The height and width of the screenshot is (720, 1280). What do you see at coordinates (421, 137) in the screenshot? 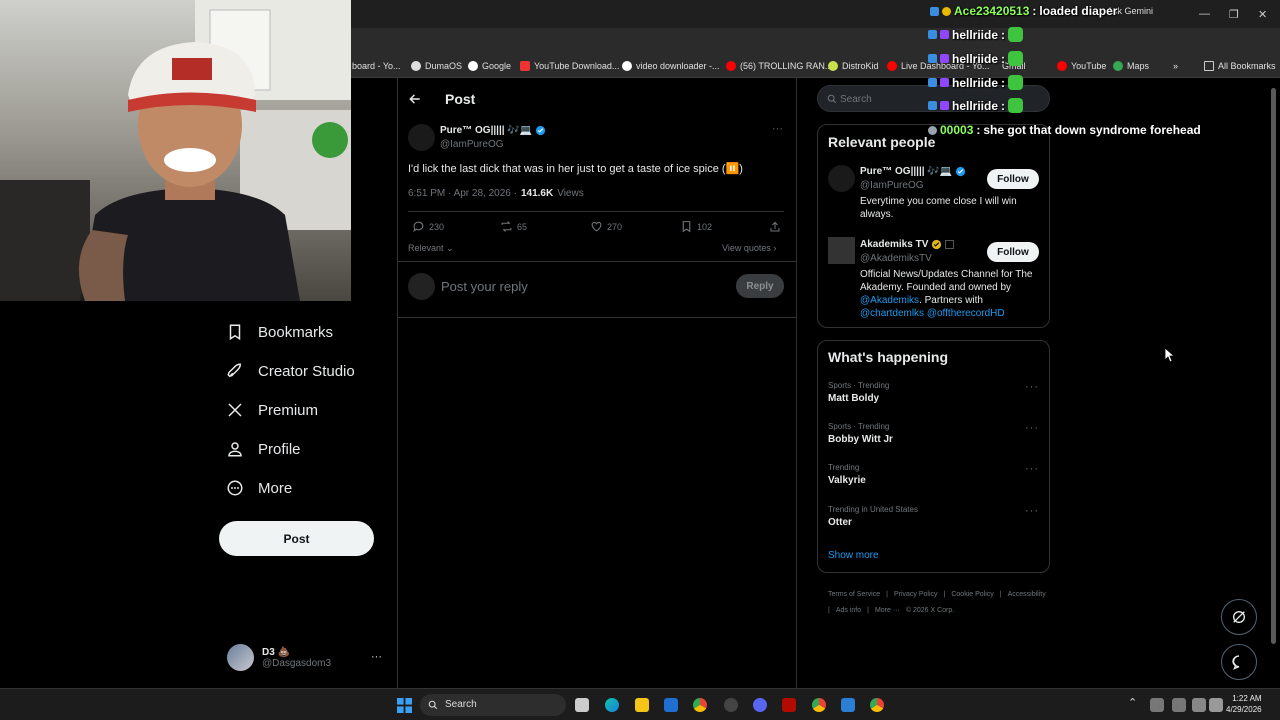
I see `author-avatar` at bounding box center [421, 137].